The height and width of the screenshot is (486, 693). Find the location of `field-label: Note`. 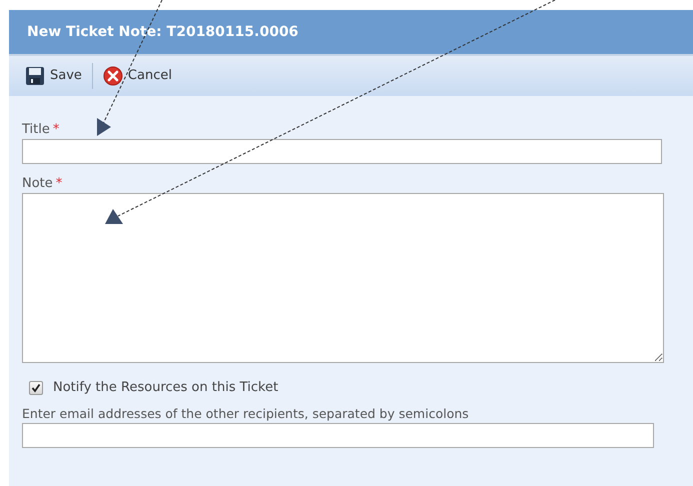

field-label: Note is located at coordinates (37, 184).